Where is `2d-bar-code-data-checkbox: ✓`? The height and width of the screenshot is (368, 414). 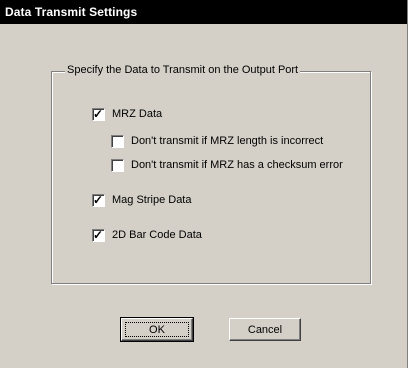
2d-bar-code-data-checkbox: ✓ is located at coordinates (98, 234).